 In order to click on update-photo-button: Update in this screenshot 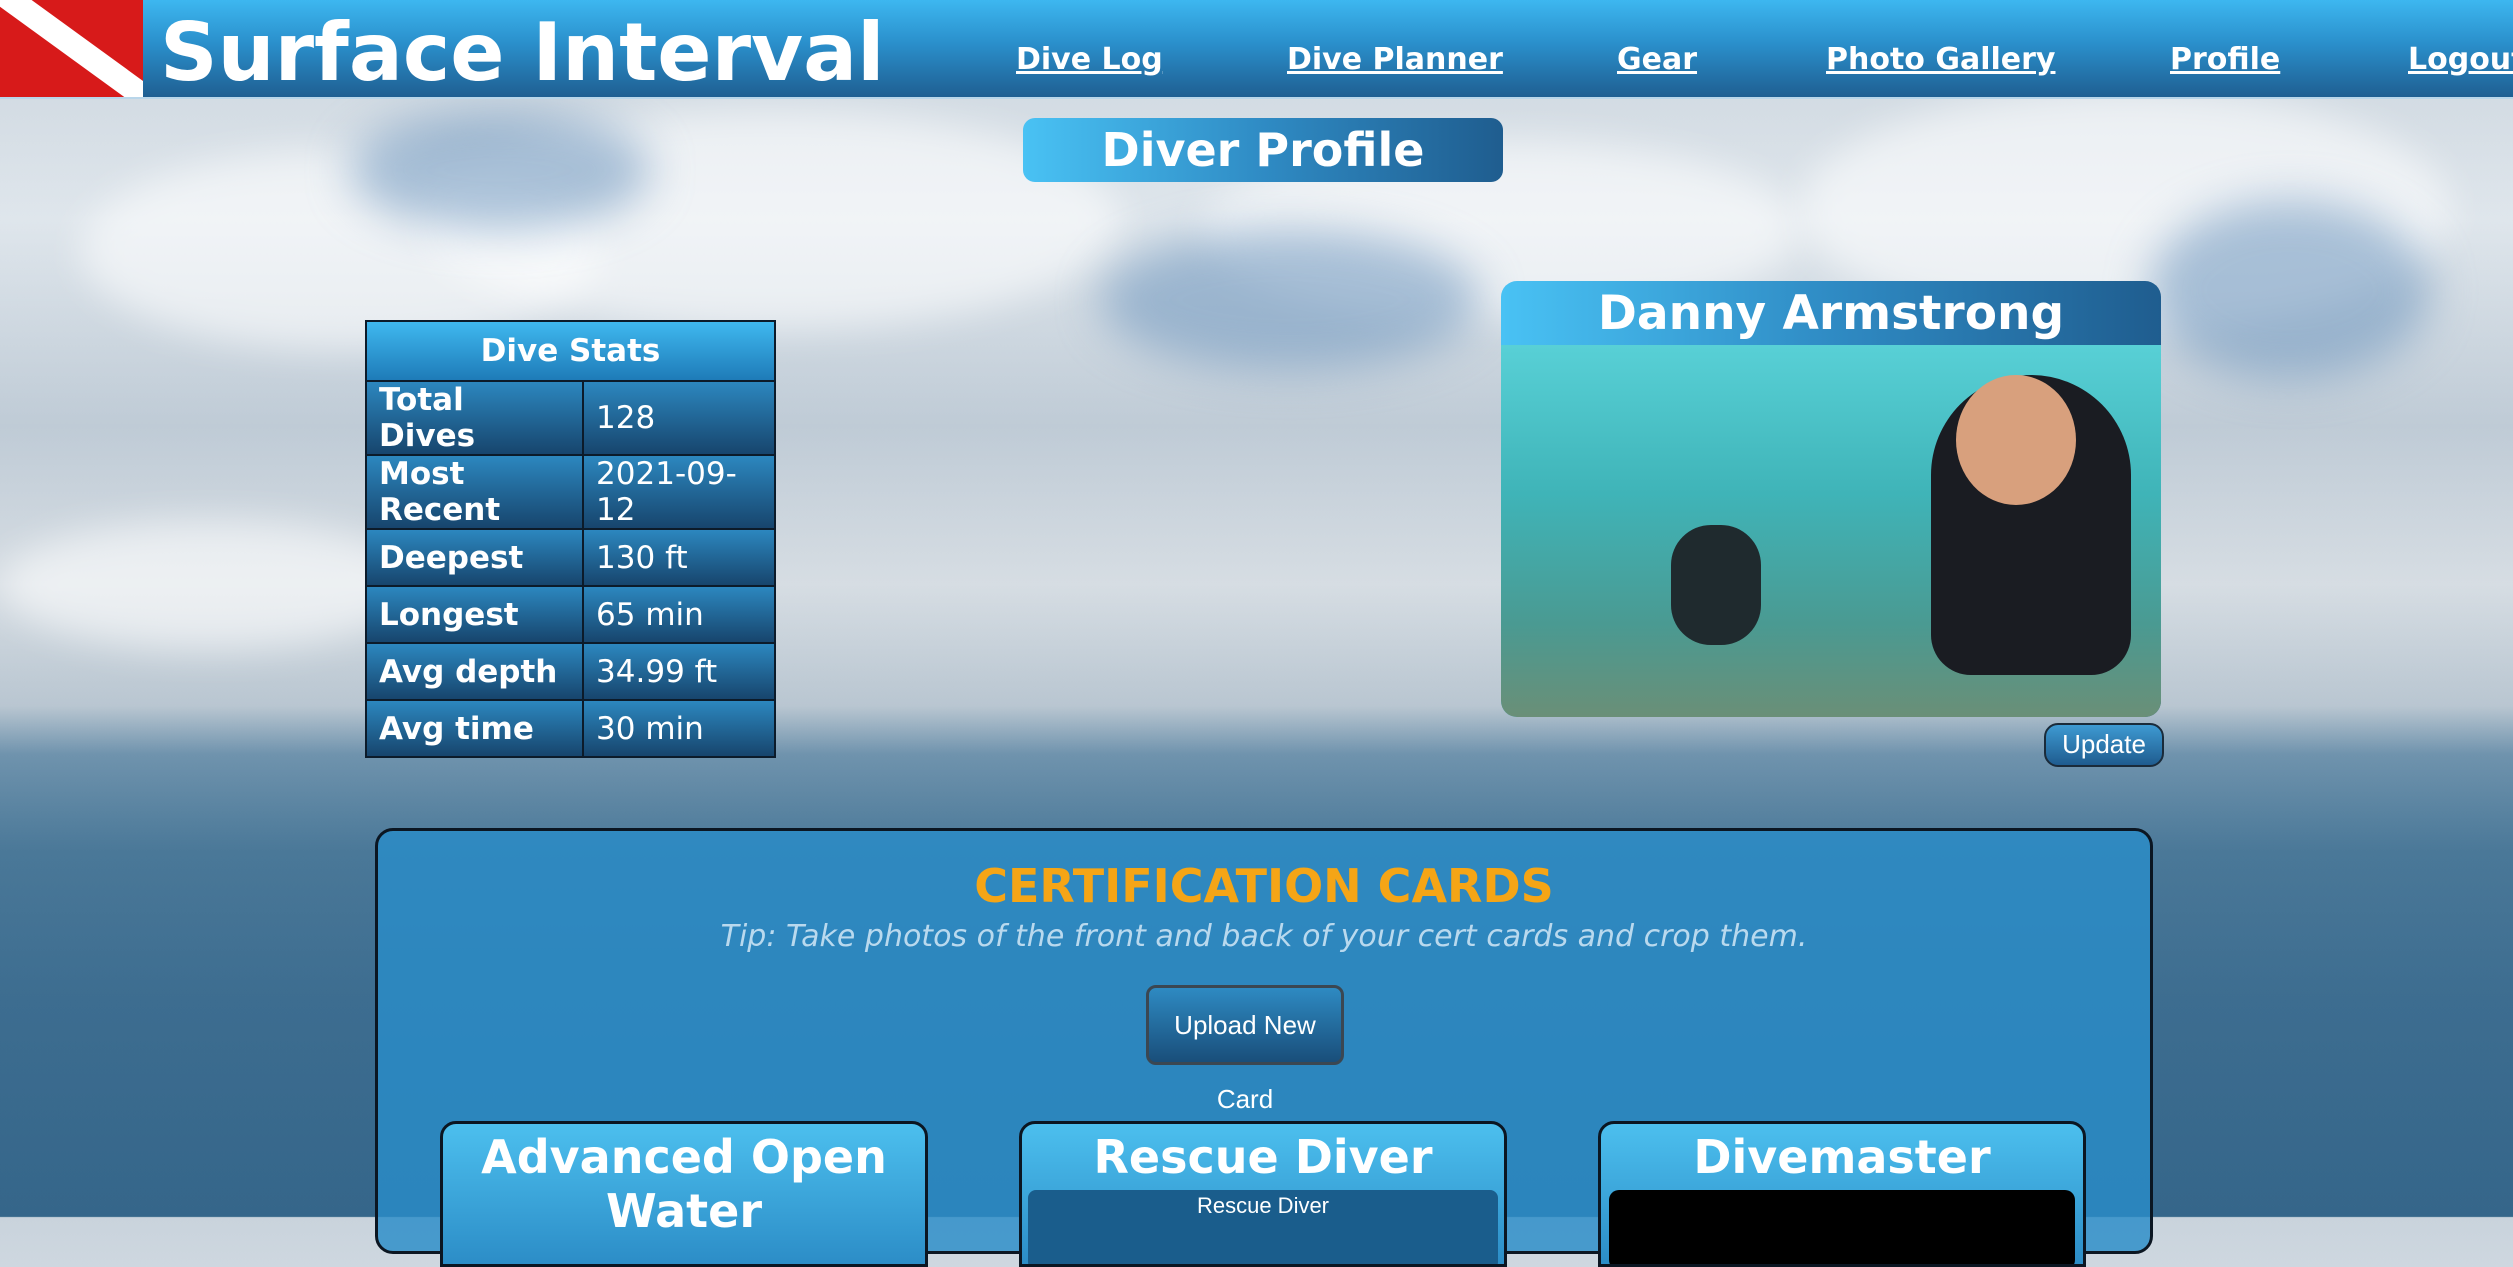, I will do `click(2104, 745)`.